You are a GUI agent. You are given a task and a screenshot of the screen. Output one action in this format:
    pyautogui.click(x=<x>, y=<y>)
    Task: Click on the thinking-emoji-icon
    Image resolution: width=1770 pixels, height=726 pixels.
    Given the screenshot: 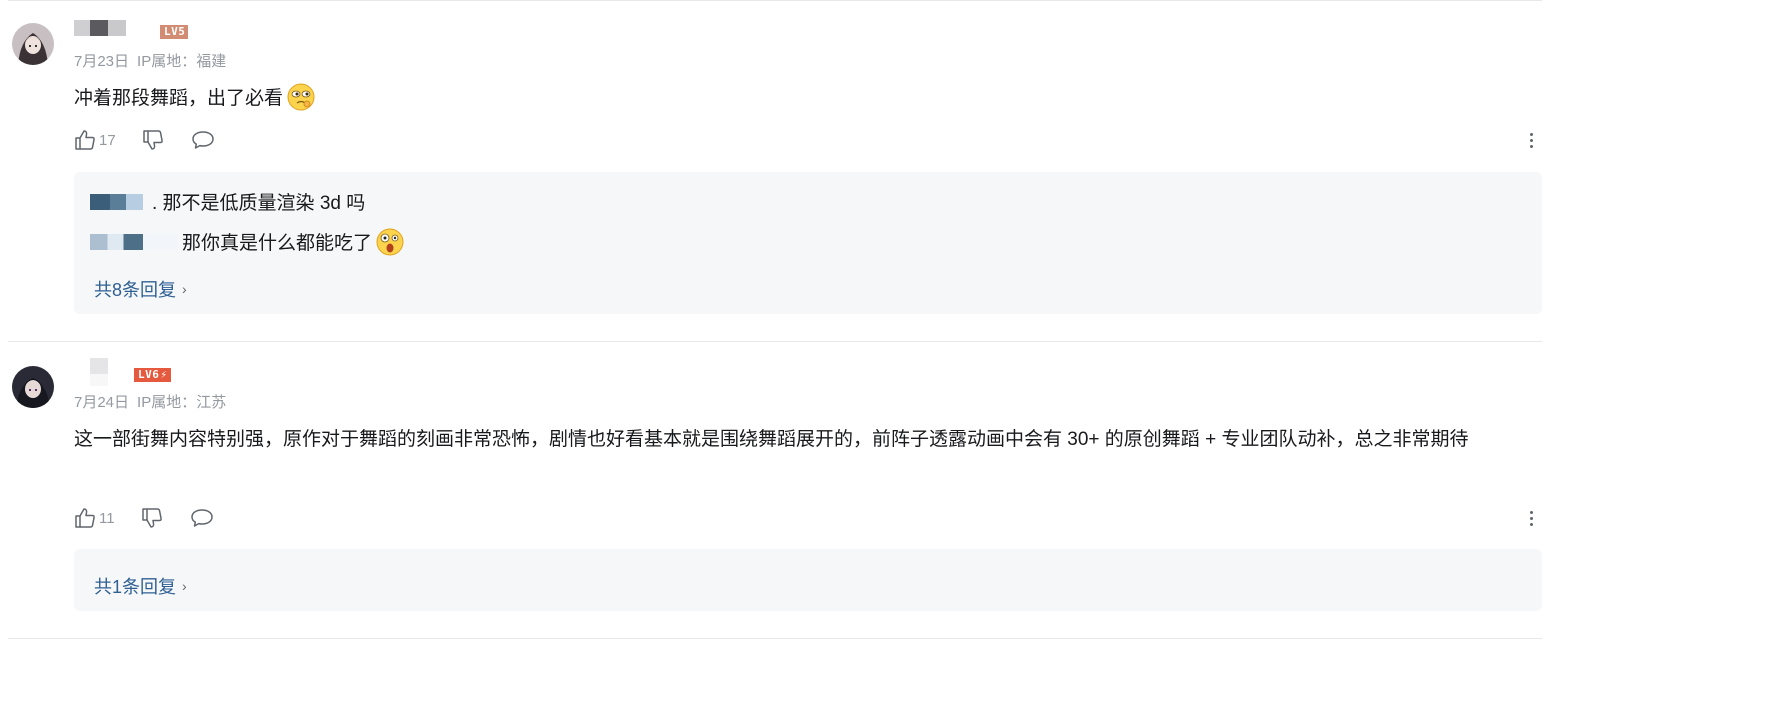 What is the action you would take?
    pyautogui.click(x=301, y=97)
    